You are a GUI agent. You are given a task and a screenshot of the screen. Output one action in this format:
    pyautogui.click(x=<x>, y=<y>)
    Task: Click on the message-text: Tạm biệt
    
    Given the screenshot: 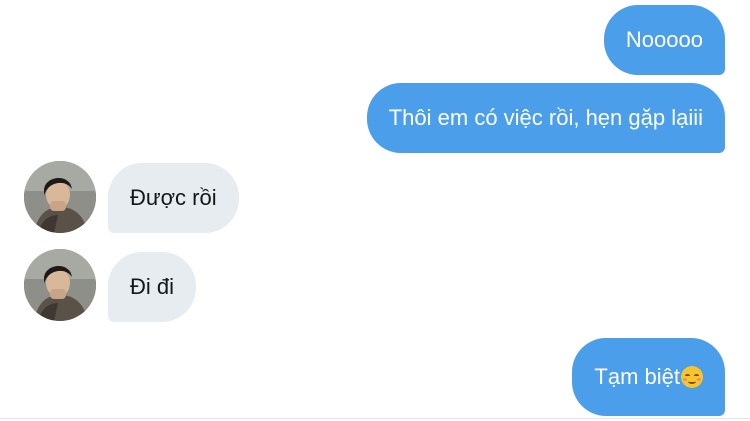 What is the action you would take?
    pyautogui.click(x=637, y=376)
    